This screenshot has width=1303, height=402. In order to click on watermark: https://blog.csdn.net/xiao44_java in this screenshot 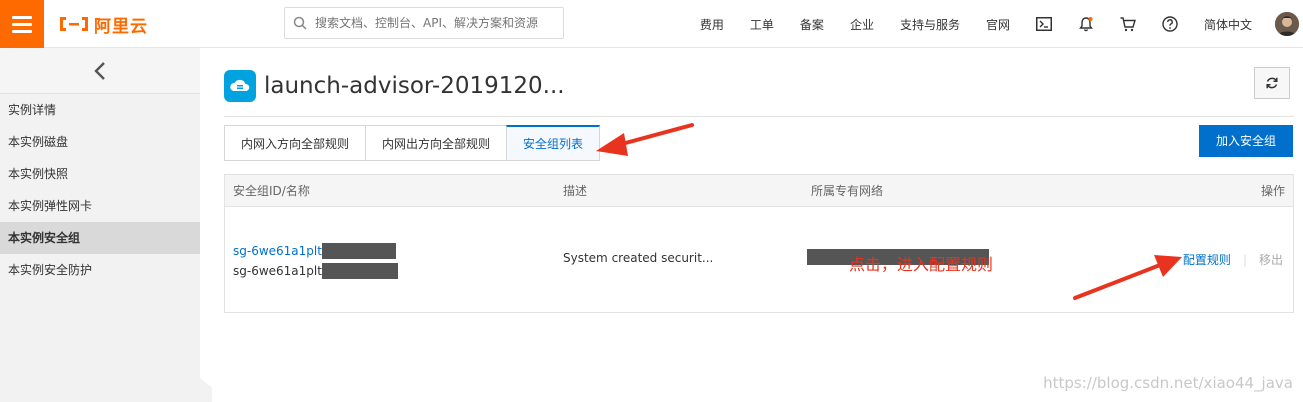, I will do `click(1168, 383)`.